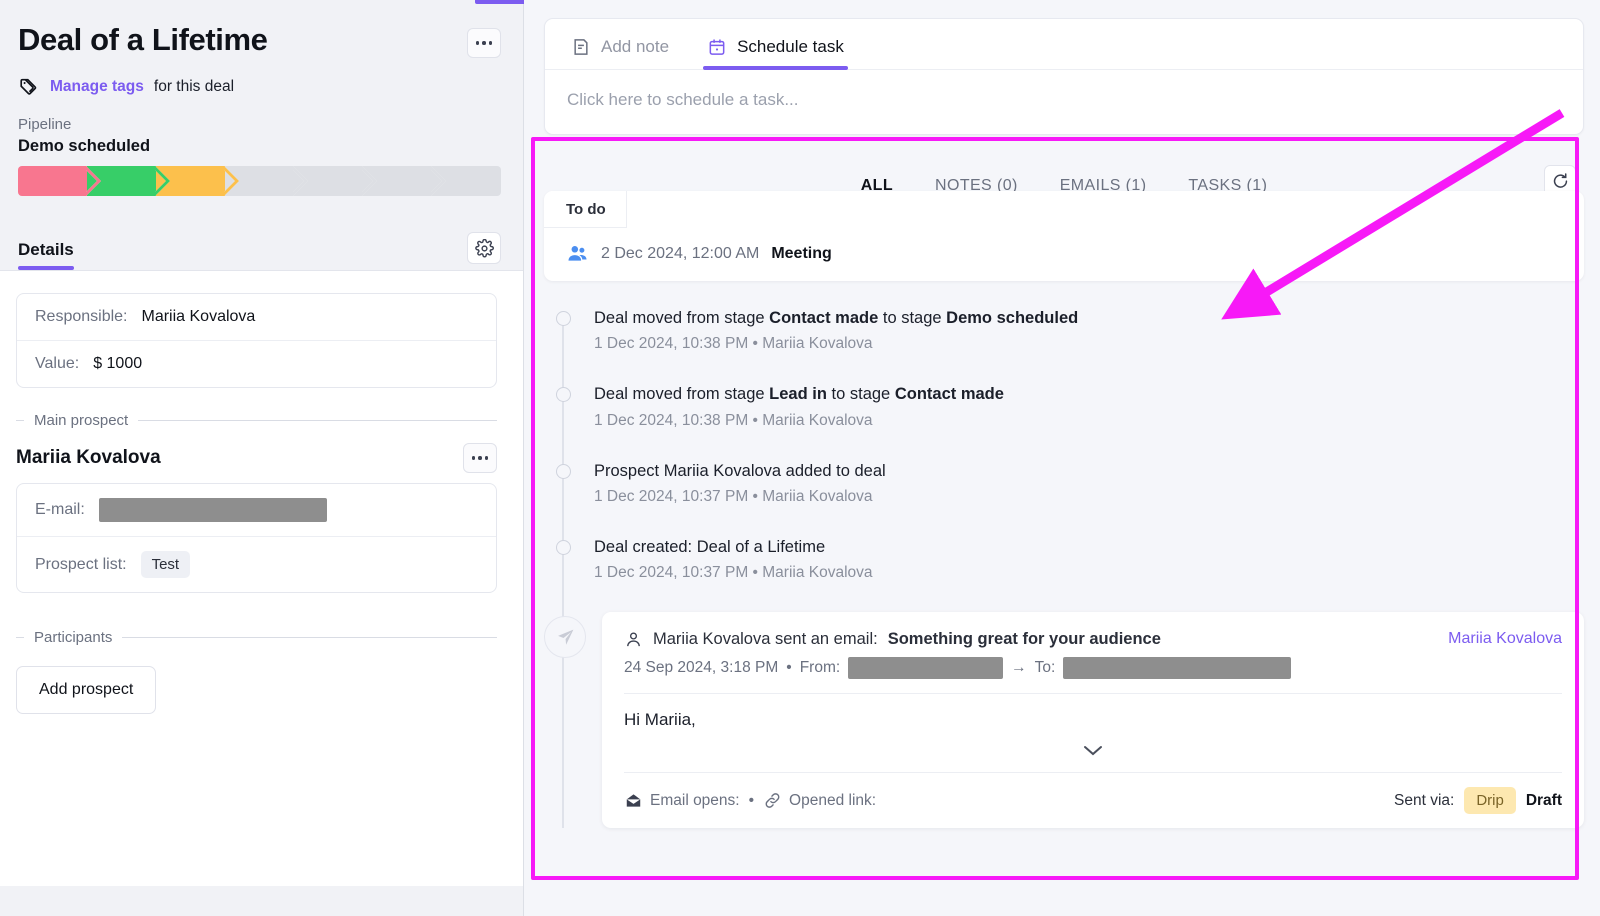 Image resolution: width=1600 pixels, height=916 pixels. Describe the element at coordinates (52, 181) in the screenshot. I see `pipeline-segment-fill` at that location.